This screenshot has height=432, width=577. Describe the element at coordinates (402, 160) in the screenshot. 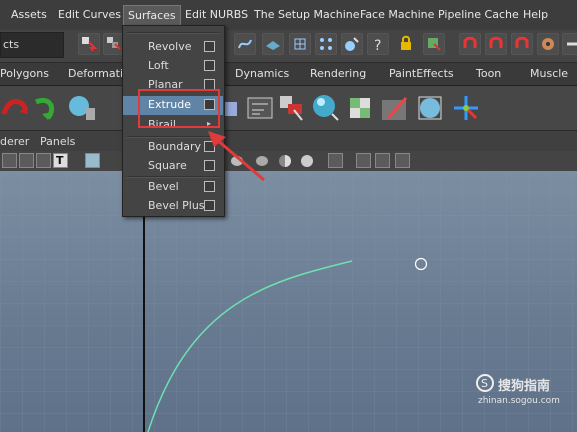

I see `share-view-icon` at that location.